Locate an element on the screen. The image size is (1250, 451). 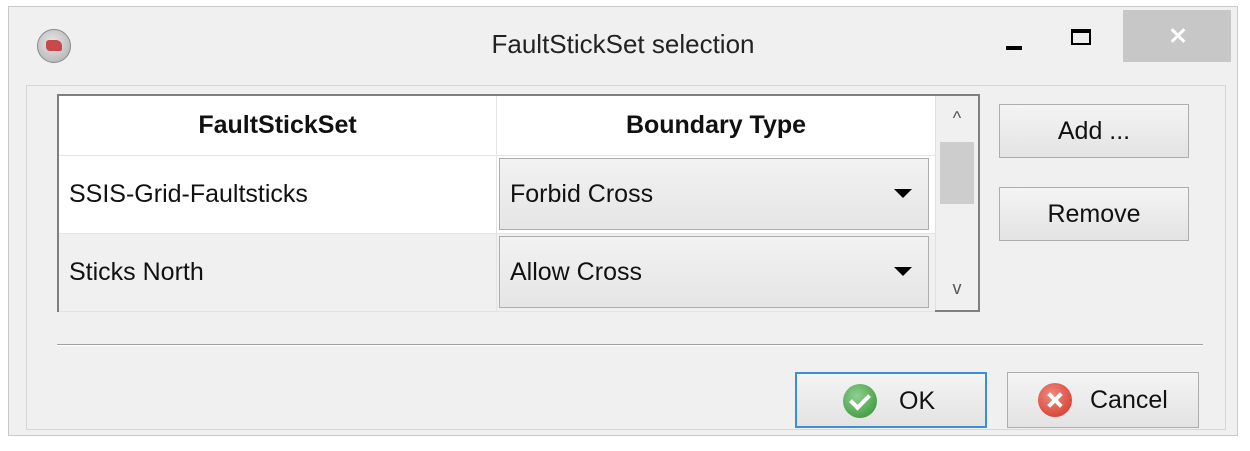
table-row: SSIS-Grid-Faultsticks Forbid Cross is located at coordinates (497, 195).